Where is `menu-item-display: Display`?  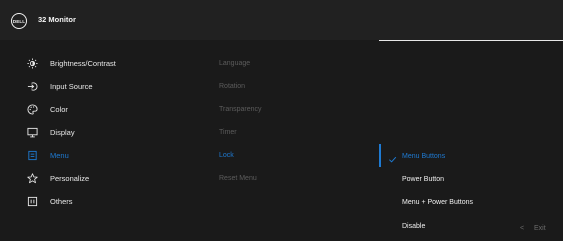
menu-item-display: Display is located at coordinates (105, 133).